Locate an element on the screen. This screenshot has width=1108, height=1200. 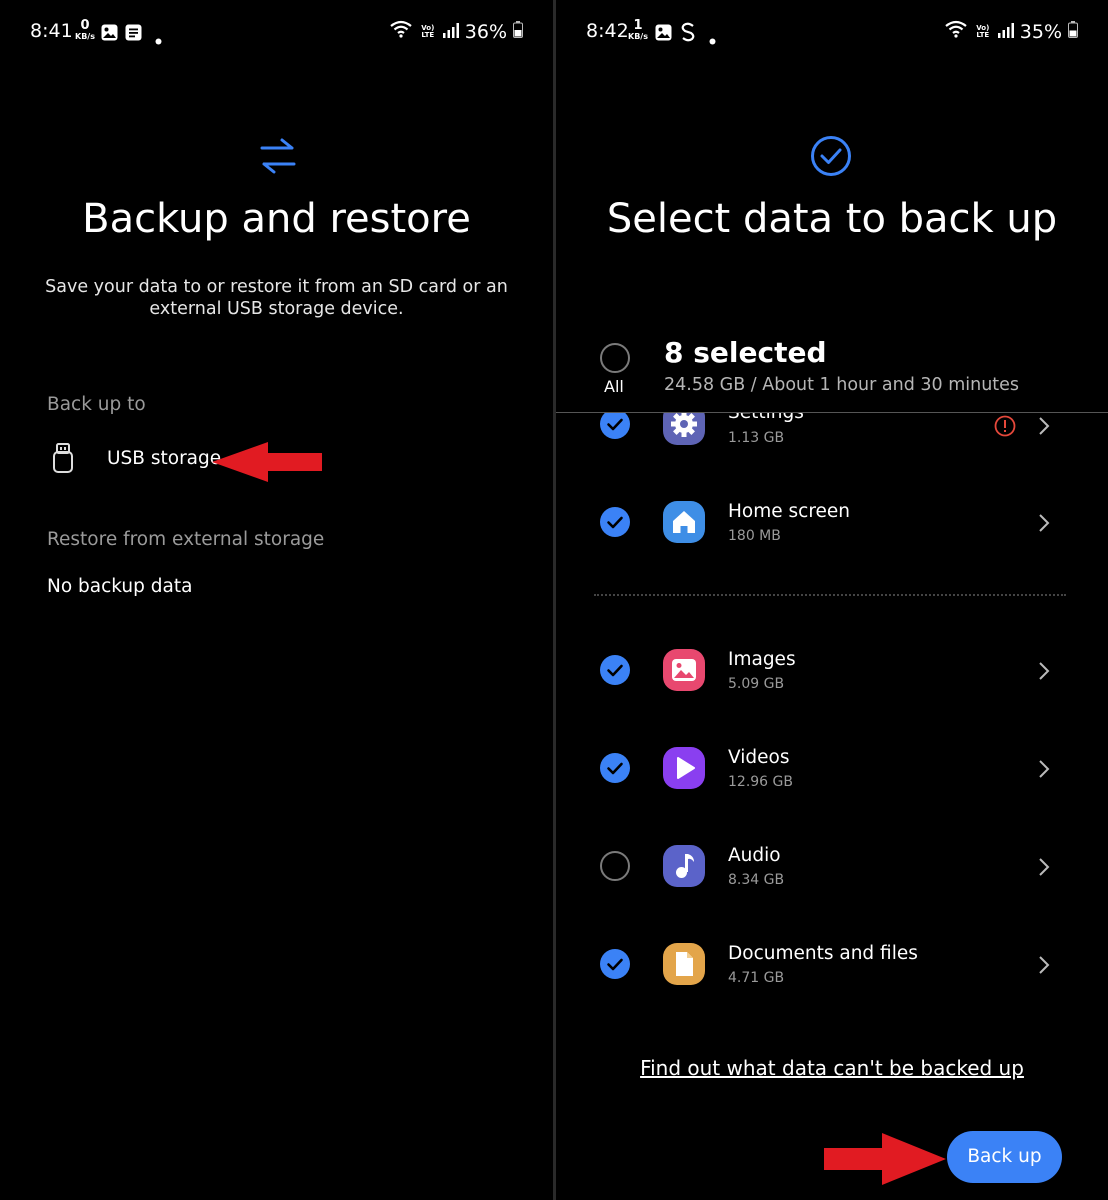
back-up-button: Back up is located at coordinates (1004, 1157).